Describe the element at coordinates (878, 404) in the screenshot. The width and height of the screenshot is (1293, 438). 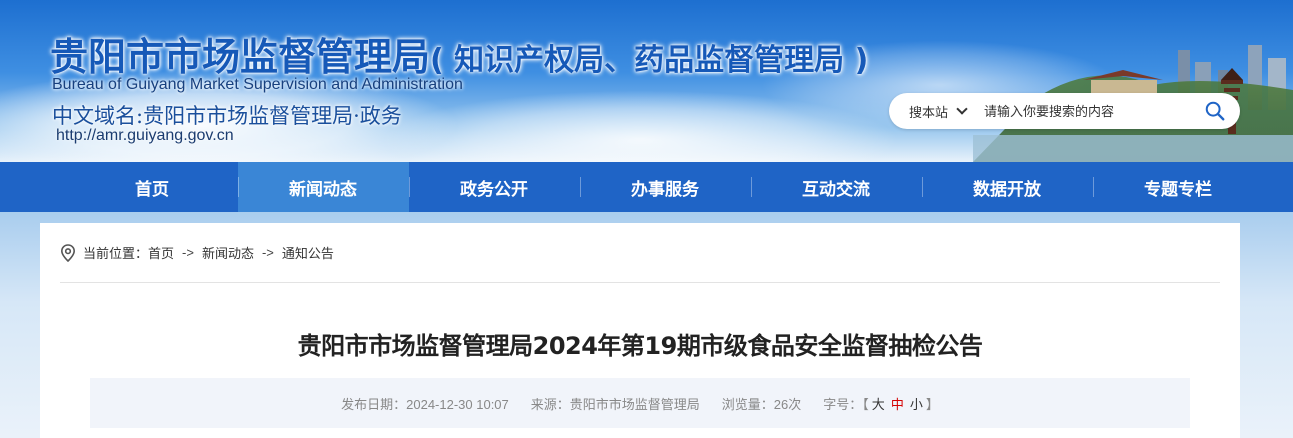
I see `font-size-large-button: 大` at that location.